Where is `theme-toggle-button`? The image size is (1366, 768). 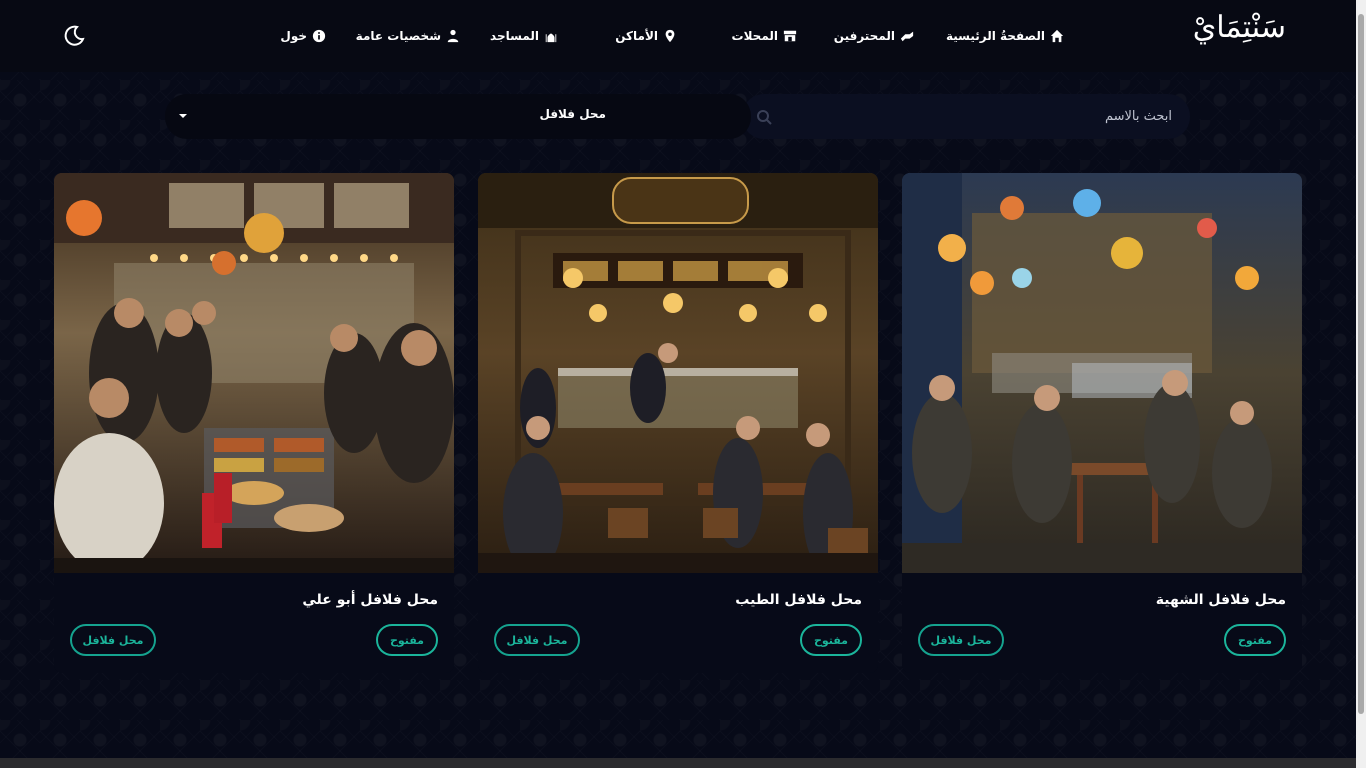
theme-toggle-button is located at coordinates (74, 36).